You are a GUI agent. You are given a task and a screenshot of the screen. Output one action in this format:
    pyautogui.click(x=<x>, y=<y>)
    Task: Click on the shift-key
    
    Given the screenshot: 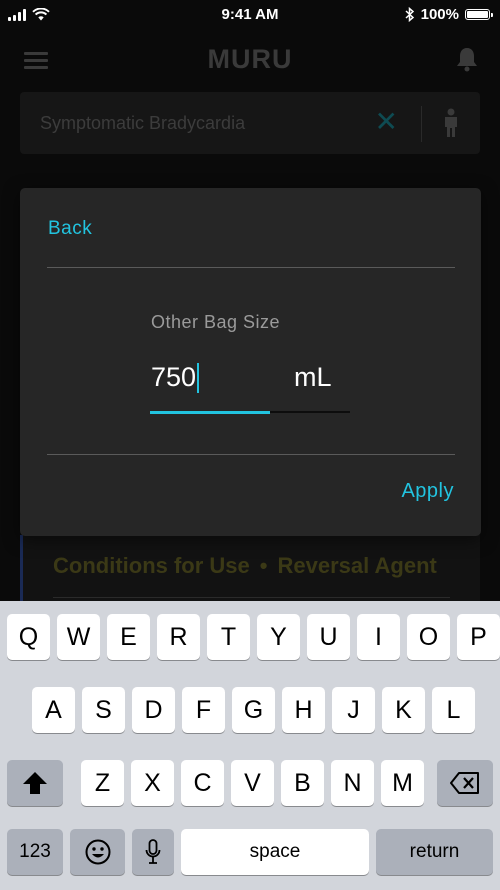 What is the action you would take?
    pyautogui.click(x=35, y=783)
    